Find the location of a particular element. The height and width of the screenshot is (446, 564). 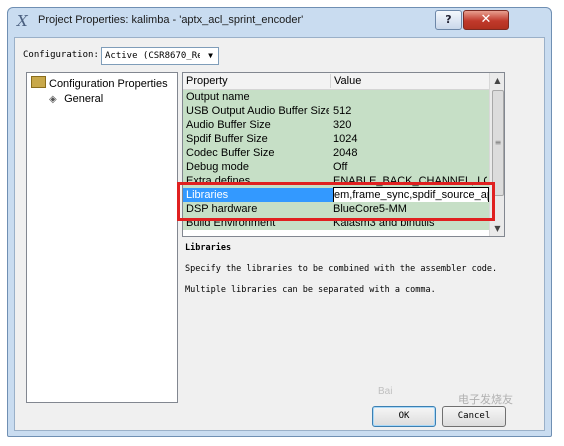

tree-item-label: General is located at coordinates (84, 99).